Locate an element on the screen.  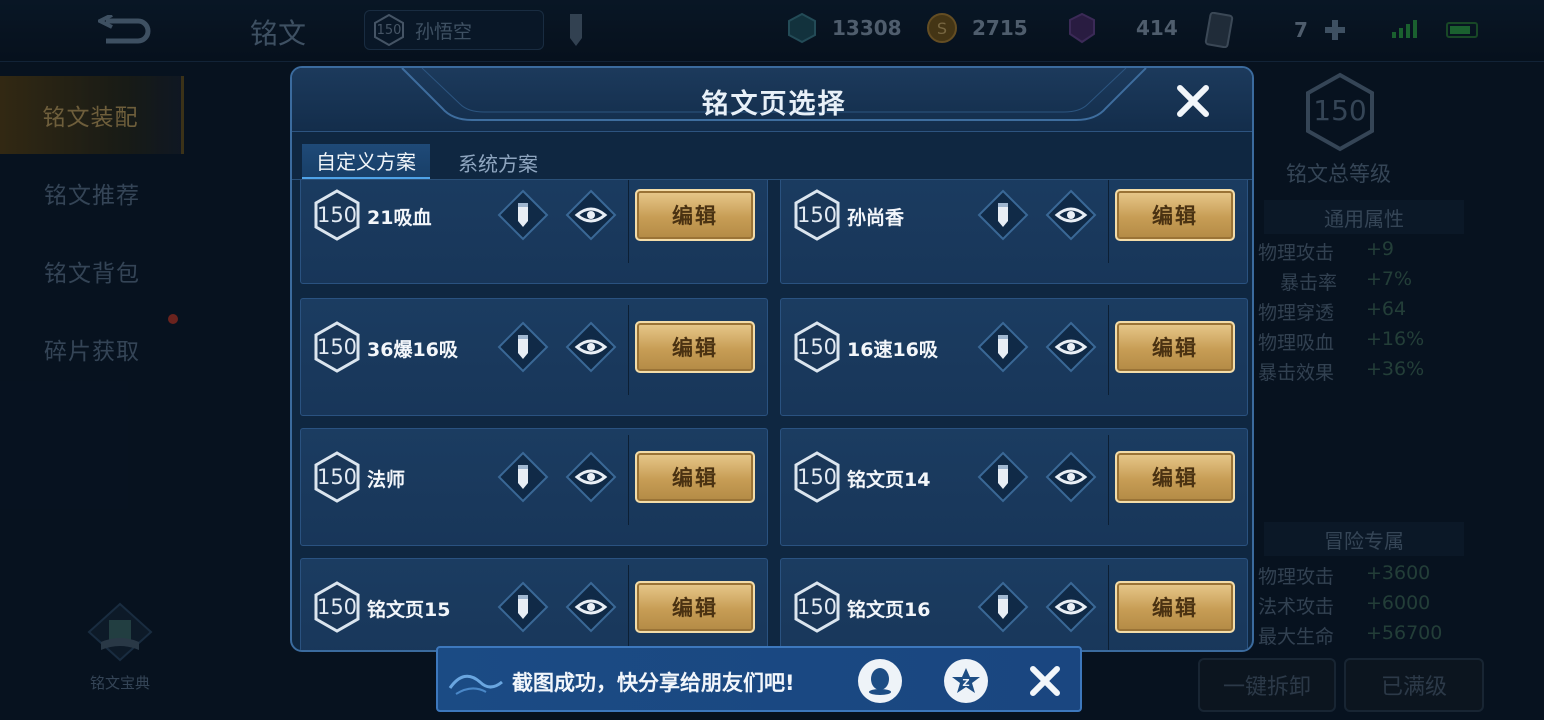
page-name: 36爆16吸 is located at coordinates (412, 350).